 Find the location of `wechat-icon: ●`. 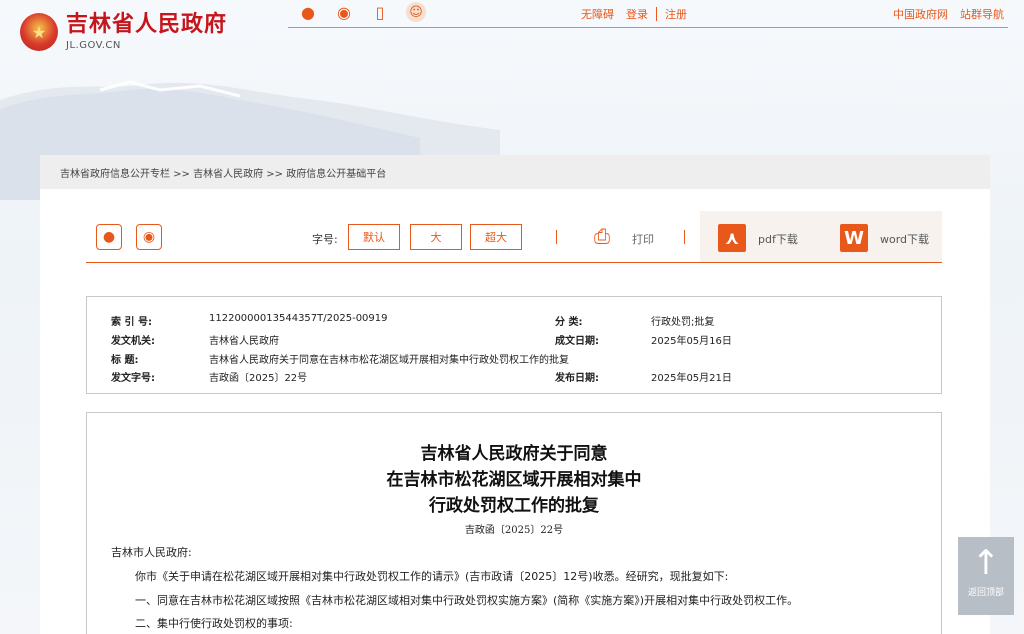

wechat-icon: ● is located at coordinates (308, 12).